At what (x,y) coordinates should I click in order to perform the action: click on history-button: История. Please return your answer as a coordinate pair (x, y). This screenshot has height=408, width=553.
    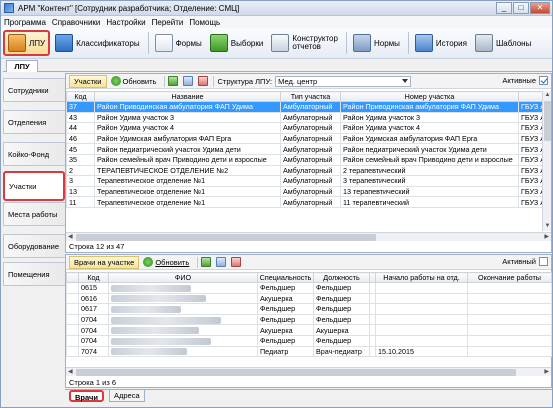
    Looking at the image, I should click on (441, 43).